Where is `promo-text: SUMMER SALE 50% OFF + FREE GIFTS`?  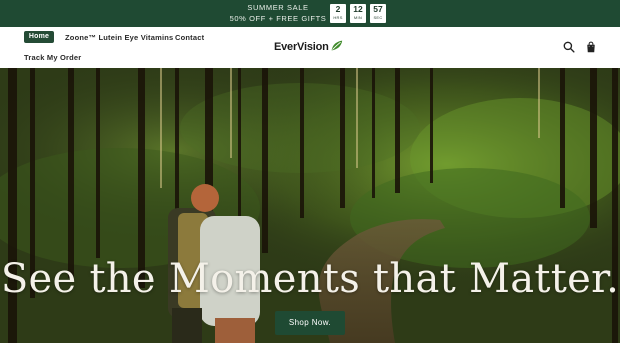 promo-text: SUMMER SALE 50% OFF + FREE GIFTS is located at coordinates (278, 13).